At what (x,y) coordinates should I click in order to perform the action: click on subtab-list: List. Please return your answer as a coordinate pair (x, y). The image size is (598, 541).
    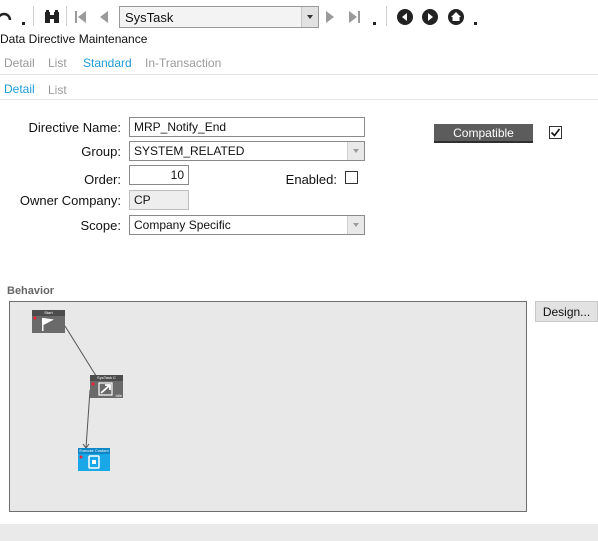
    Looking at the image, I should click on (57, 90).